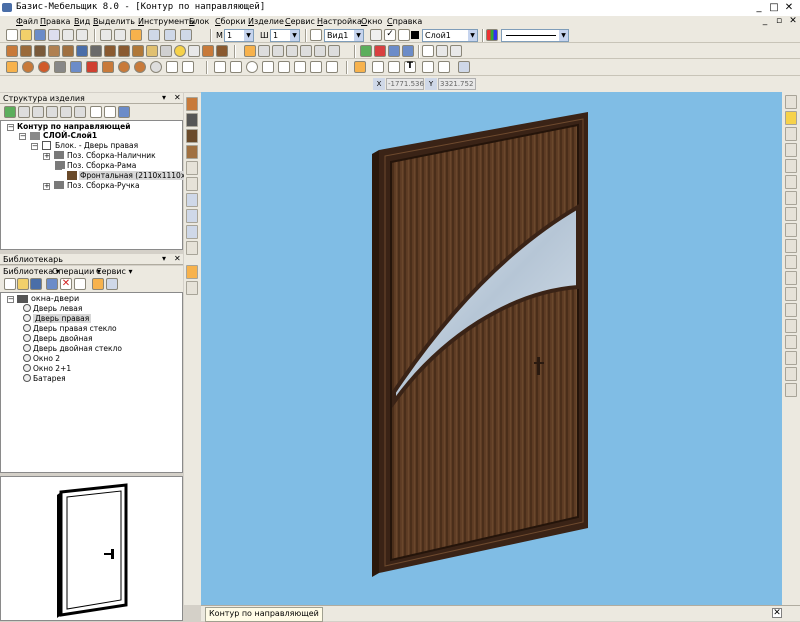 The width and height of the screenshot is (800, 622). What do you see at coordinates (793, 22) in the screenshot?
I see `doc-close-button: ✕` at bounding box center [793, 22].